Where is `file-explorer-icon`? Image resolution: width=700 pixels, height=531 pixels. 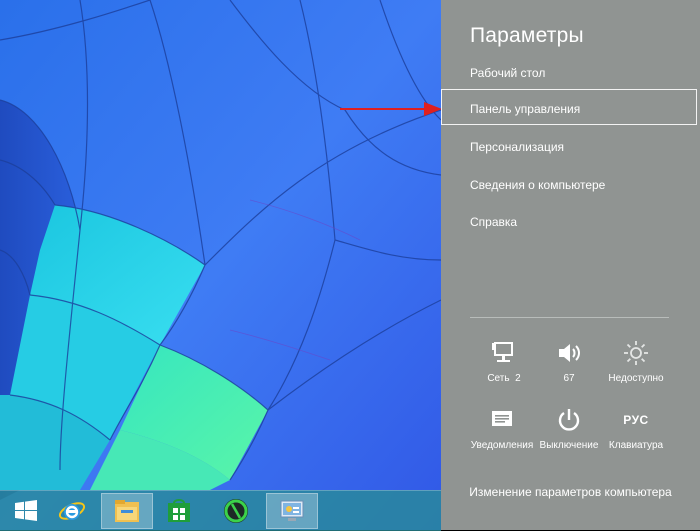 file-explorer-icon is located at coordinates (127, 511).